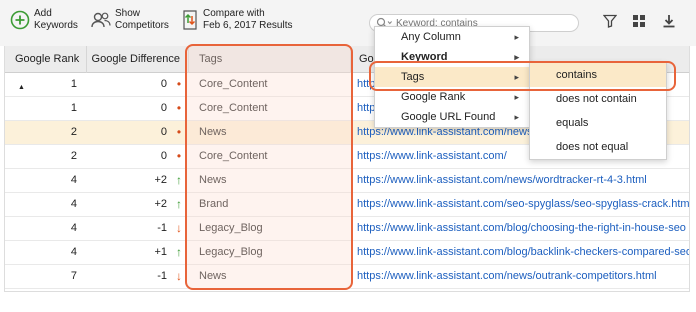 The height and width of the screenshot is (312, 696). Describe the element at coordinates (128, 13) in the screenshot. I see `show-competitors-line1: Show` at that location.